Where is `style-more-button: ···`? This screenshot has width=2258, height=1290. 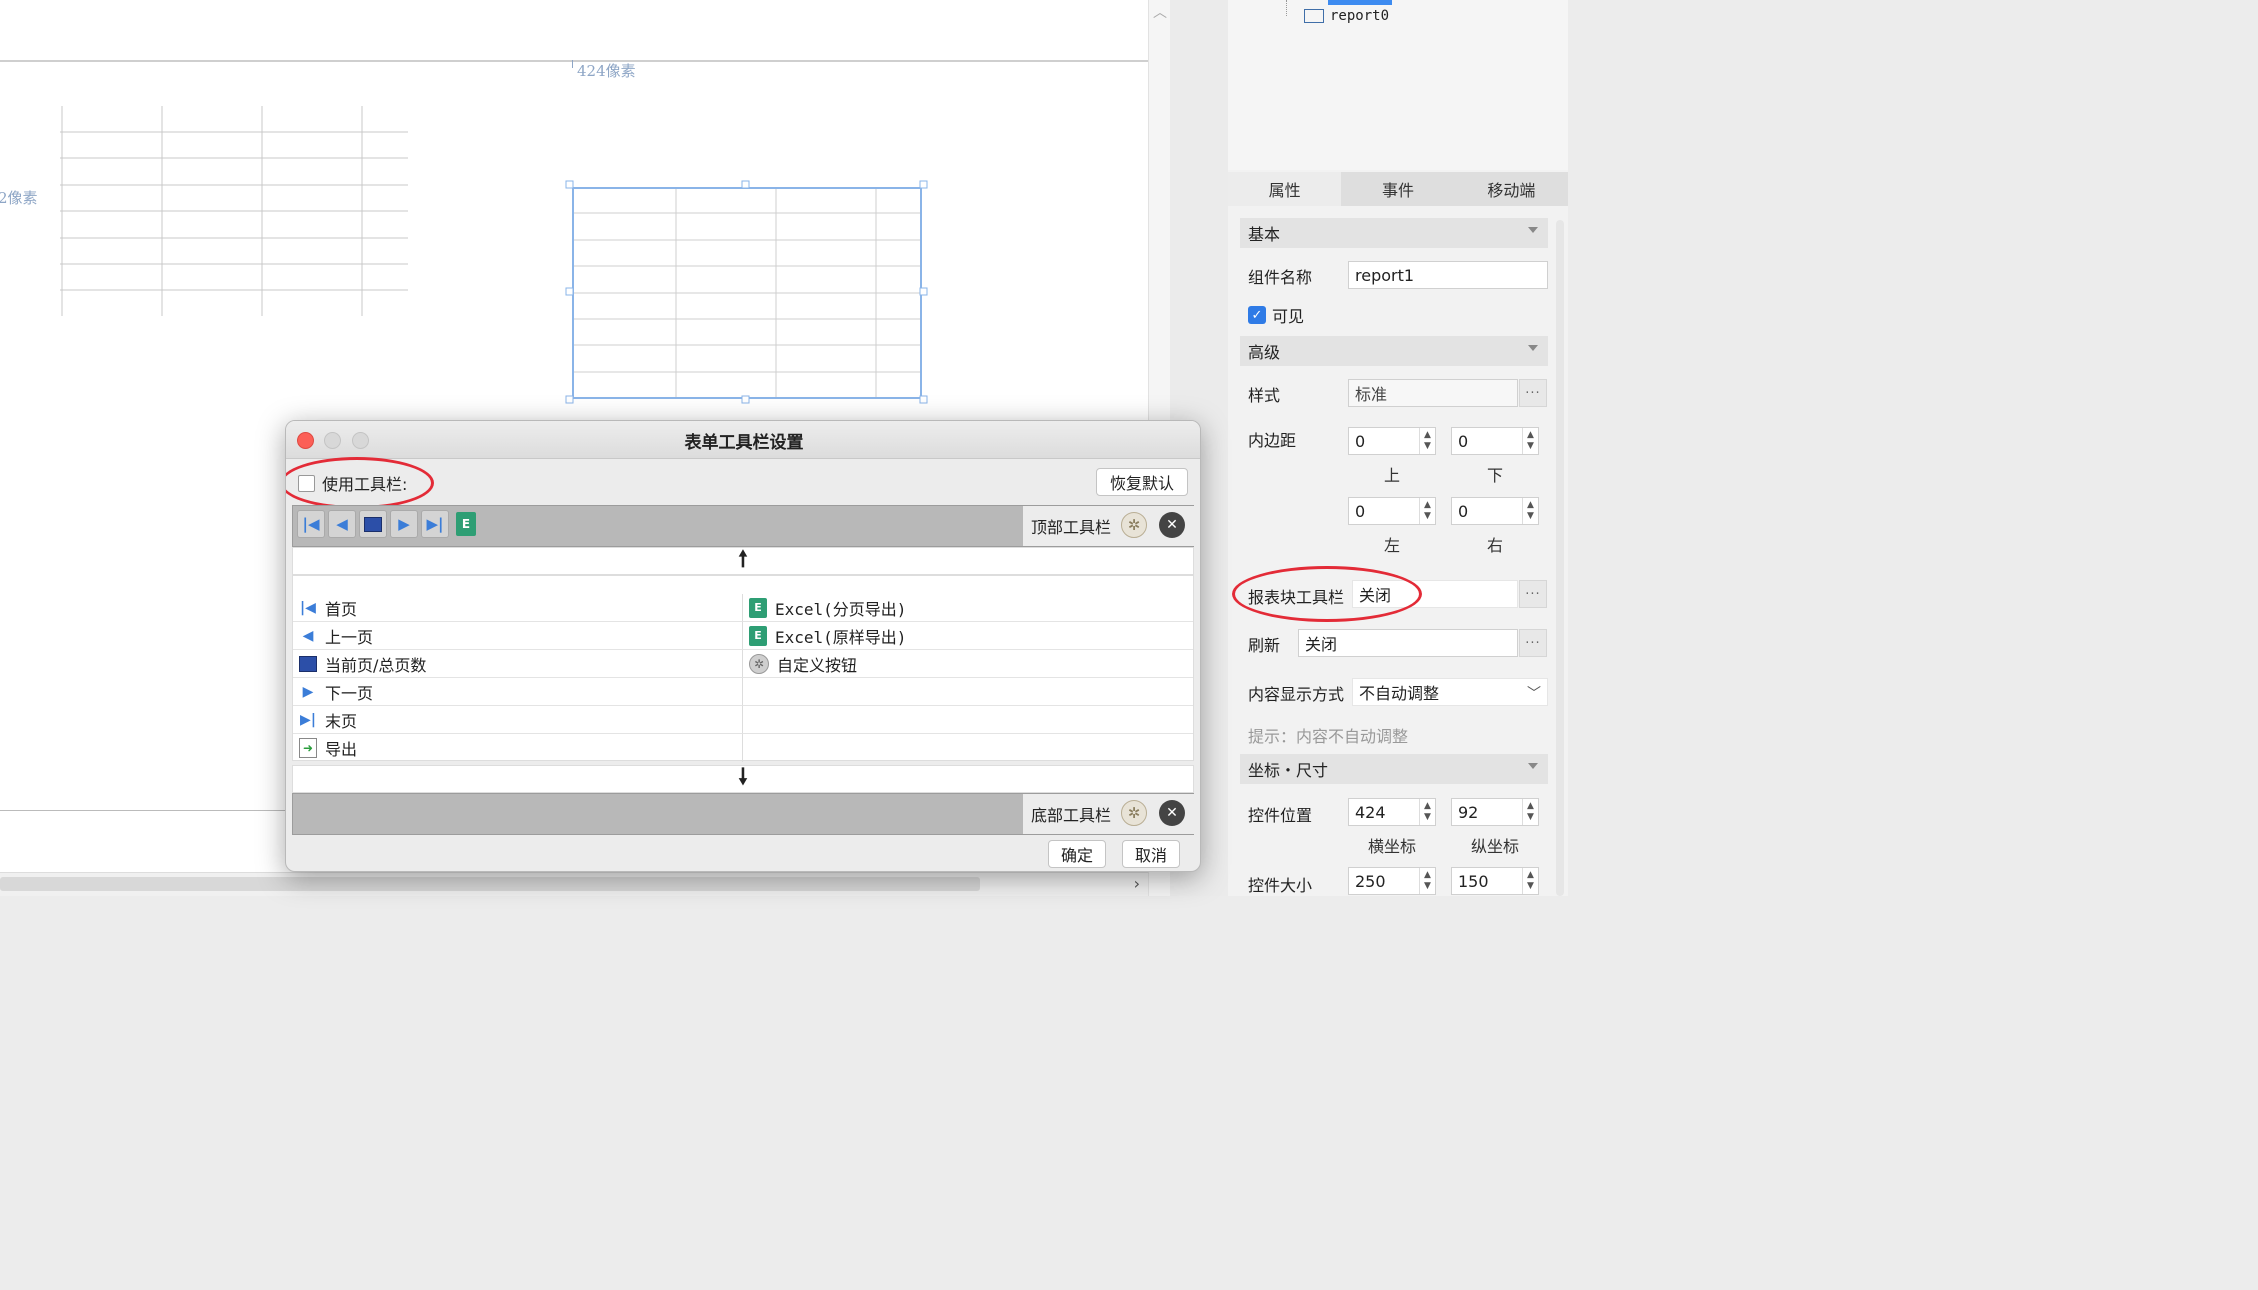
style-more-button: ··· is located at coordinates (1533, 393).